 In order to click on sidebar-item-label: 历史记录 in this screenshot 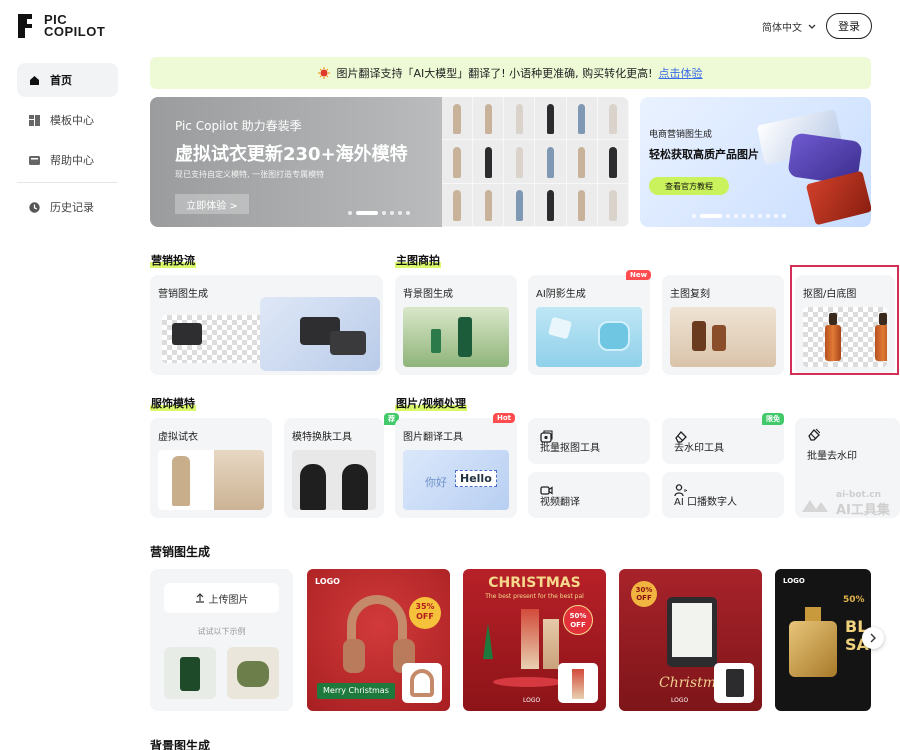, I will do `click(72, 207)`.